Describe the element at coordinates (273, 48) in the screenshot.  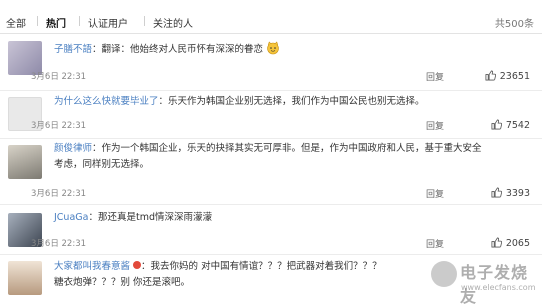
I see `cat-face-emoji-icon` at that location.